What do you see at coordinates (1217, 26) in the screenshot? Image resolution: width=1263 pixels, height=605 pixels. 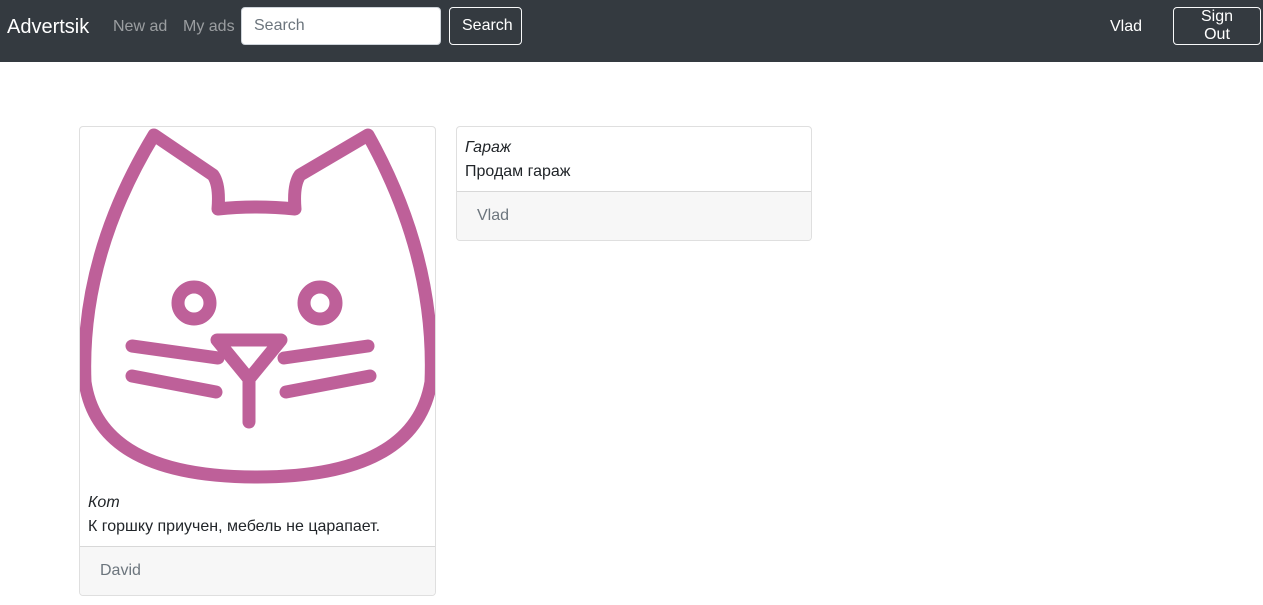 I see `sign-out-button: Sign Out` at bounding box center [1217, 26].